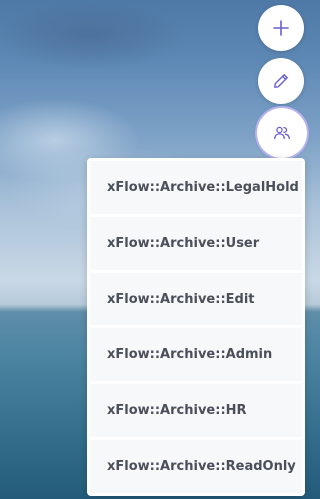 Image resolution: width=320 pixels, height=499 pixels. I want to click on users-icon, so click(282, 133).